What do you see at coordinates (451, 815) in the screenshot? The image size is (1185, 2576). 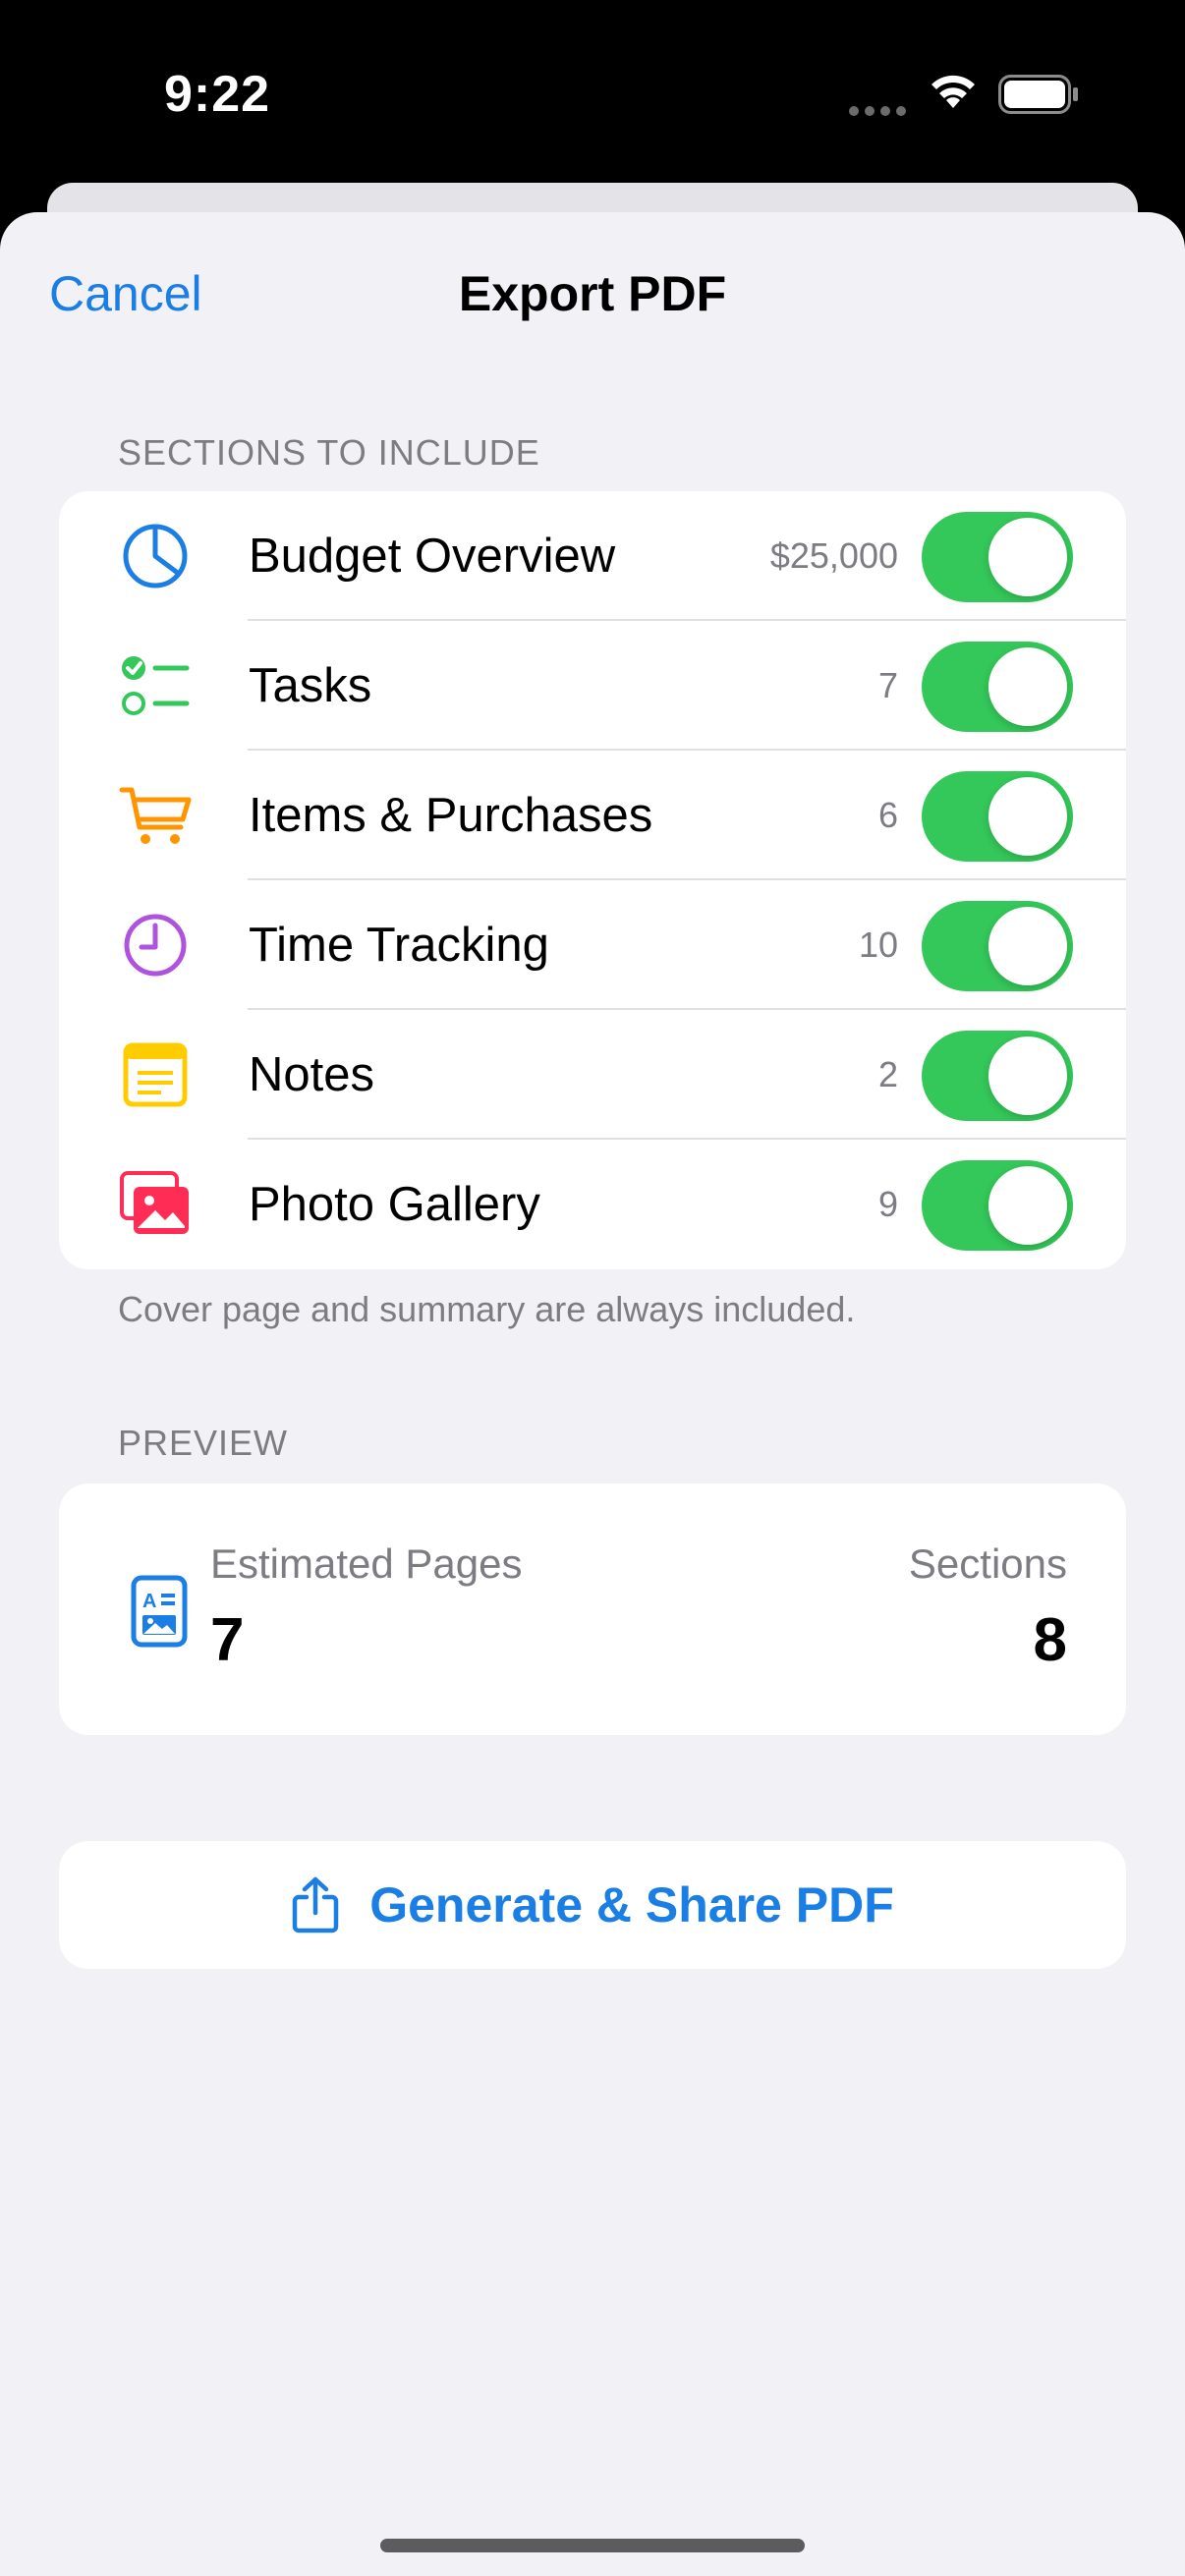 I see `section-label: Items & Purchases` at bounding box center [451, 815].